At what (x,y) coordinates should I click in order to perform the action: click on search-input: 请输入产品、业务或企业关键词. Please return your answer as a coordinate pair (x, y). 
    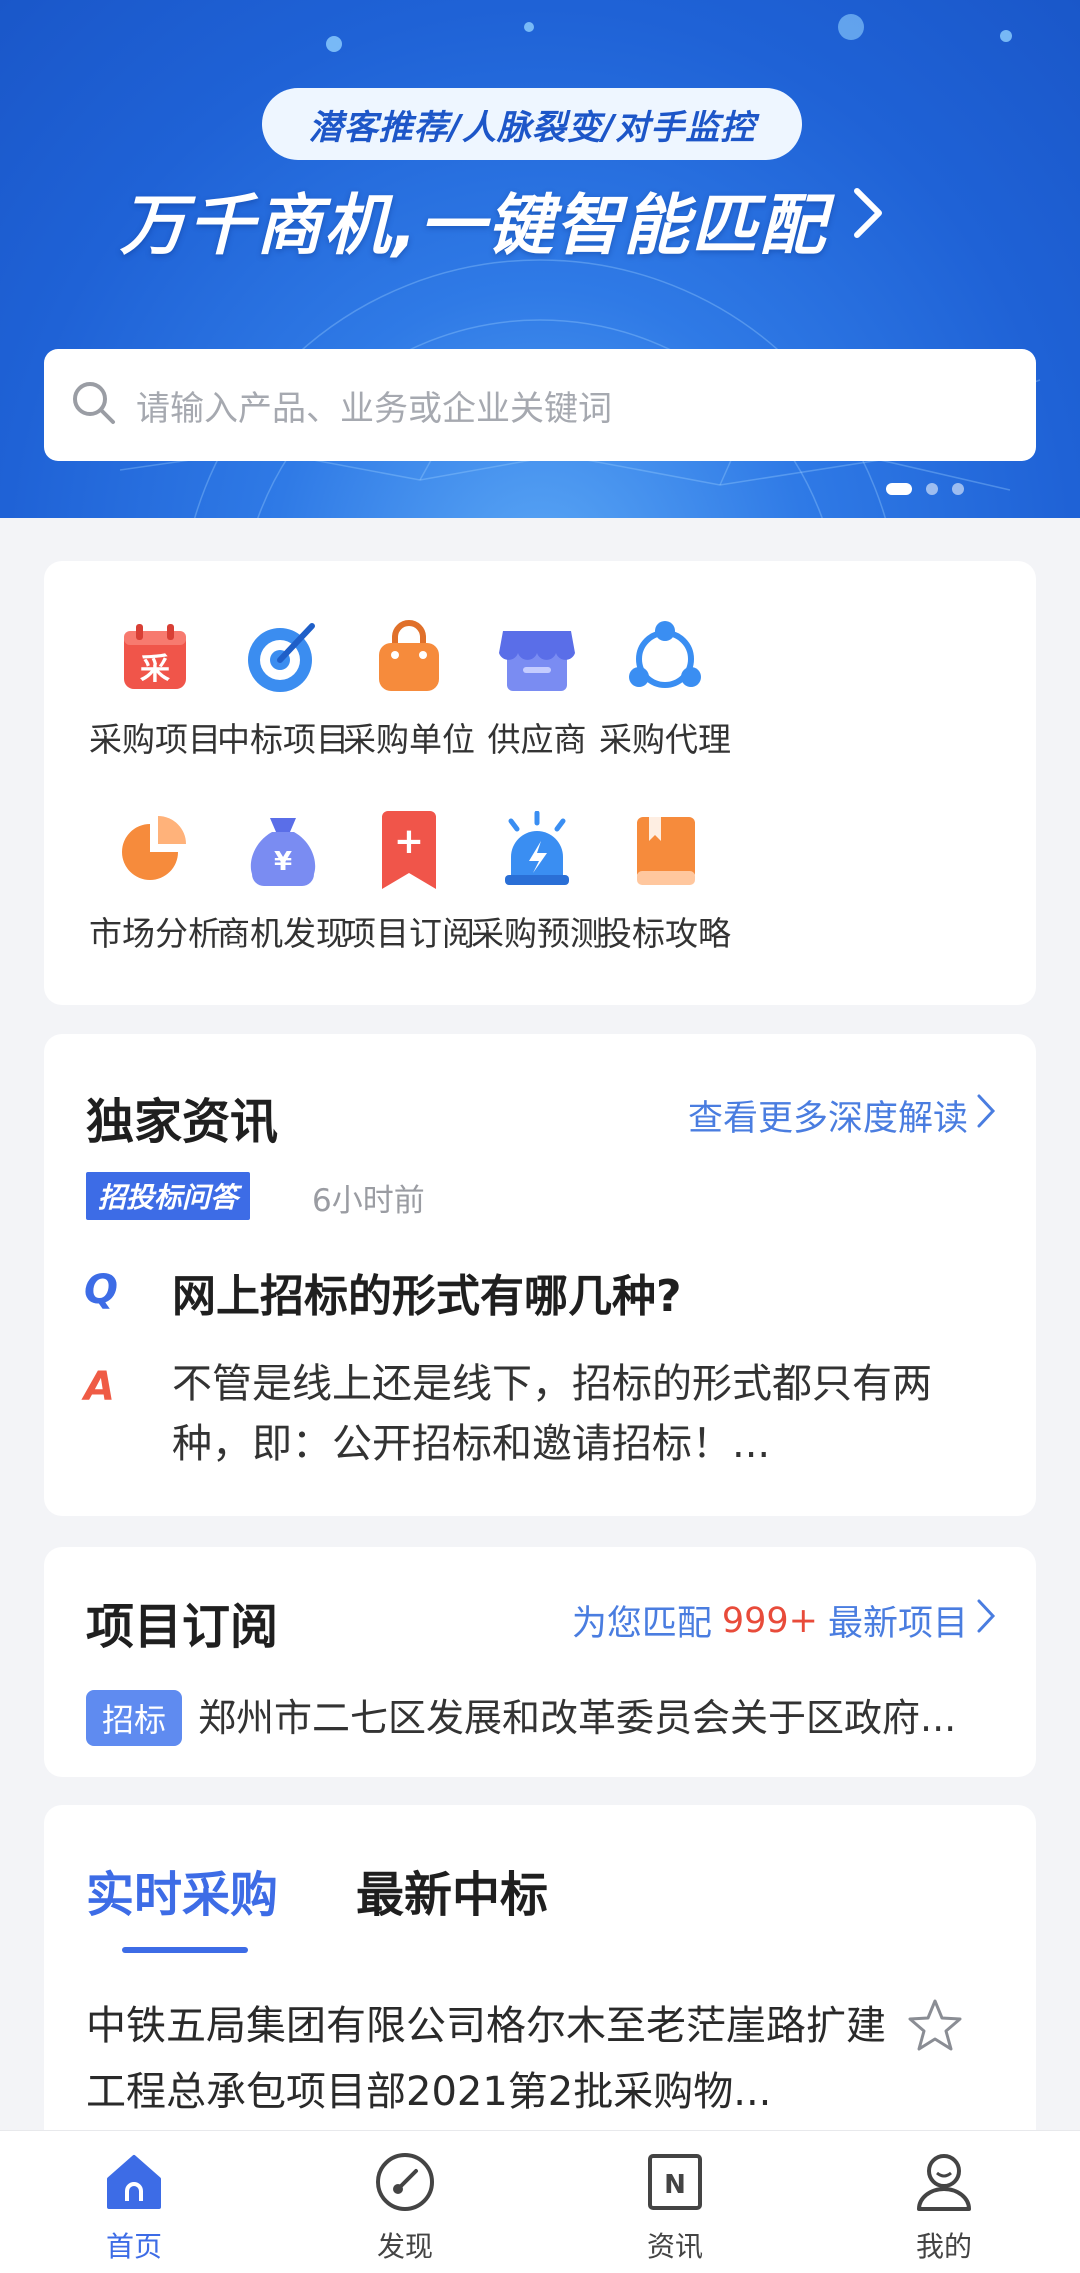
    Looking at the image, I should click on (540, 405).